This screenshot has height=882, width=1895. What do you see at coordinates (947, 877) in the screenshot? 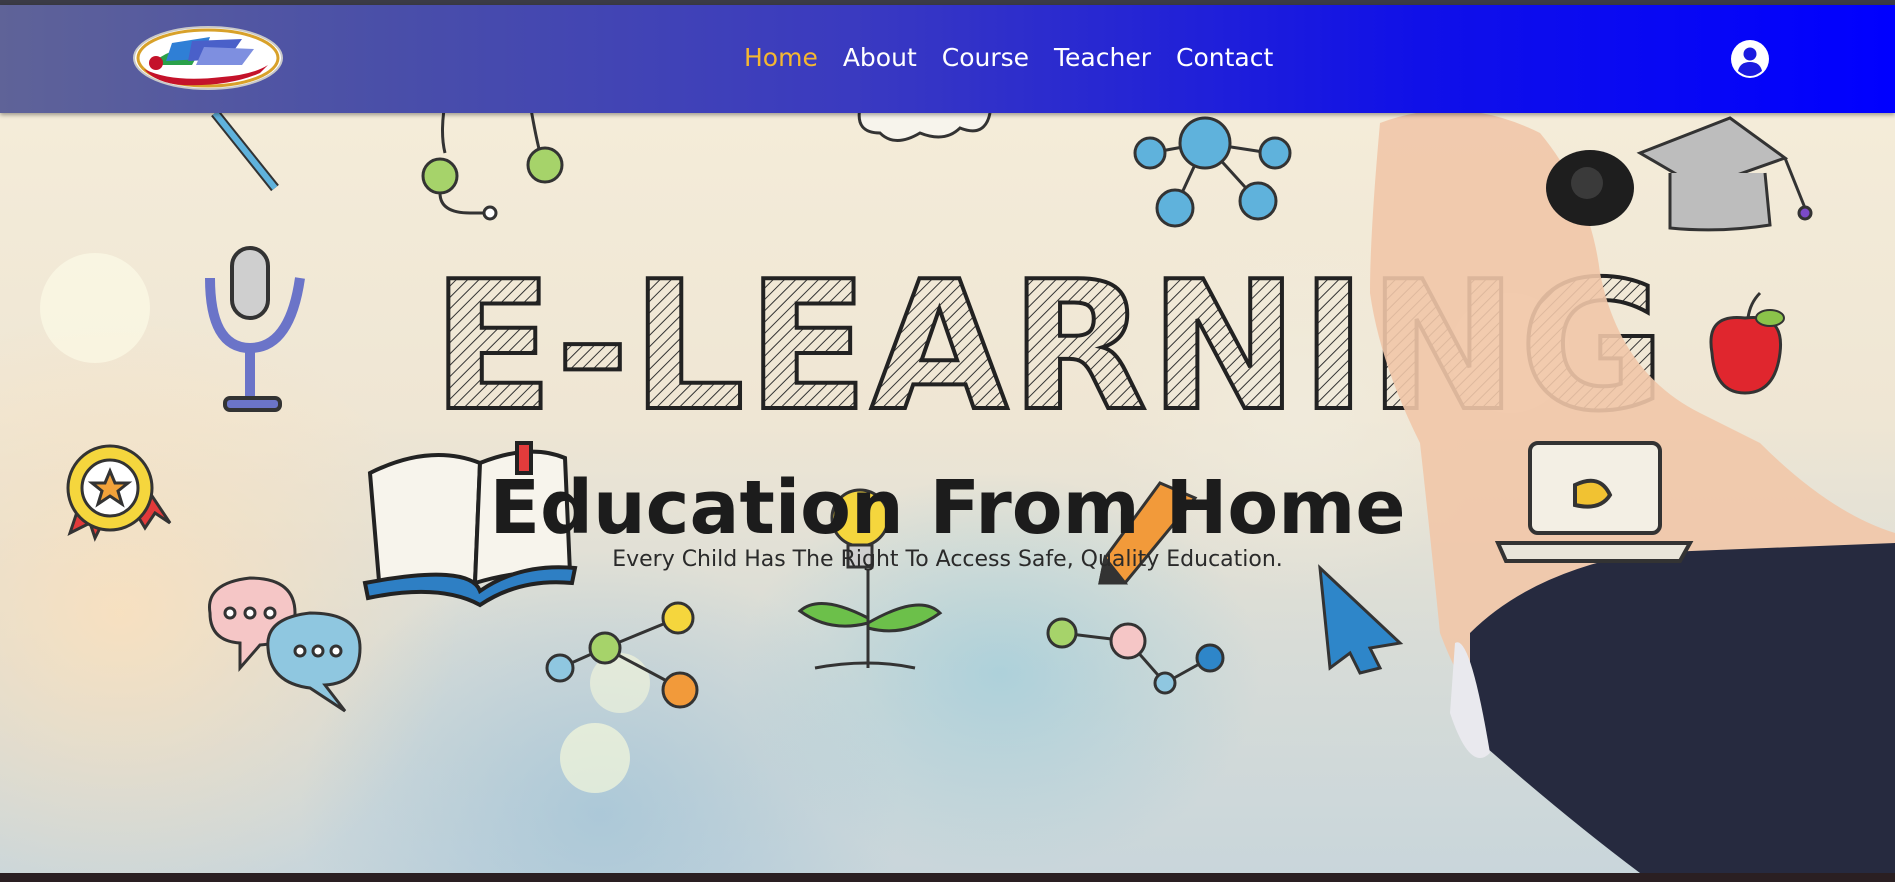
I see `bottom-edge-strip` at bounding box center [947, 877].